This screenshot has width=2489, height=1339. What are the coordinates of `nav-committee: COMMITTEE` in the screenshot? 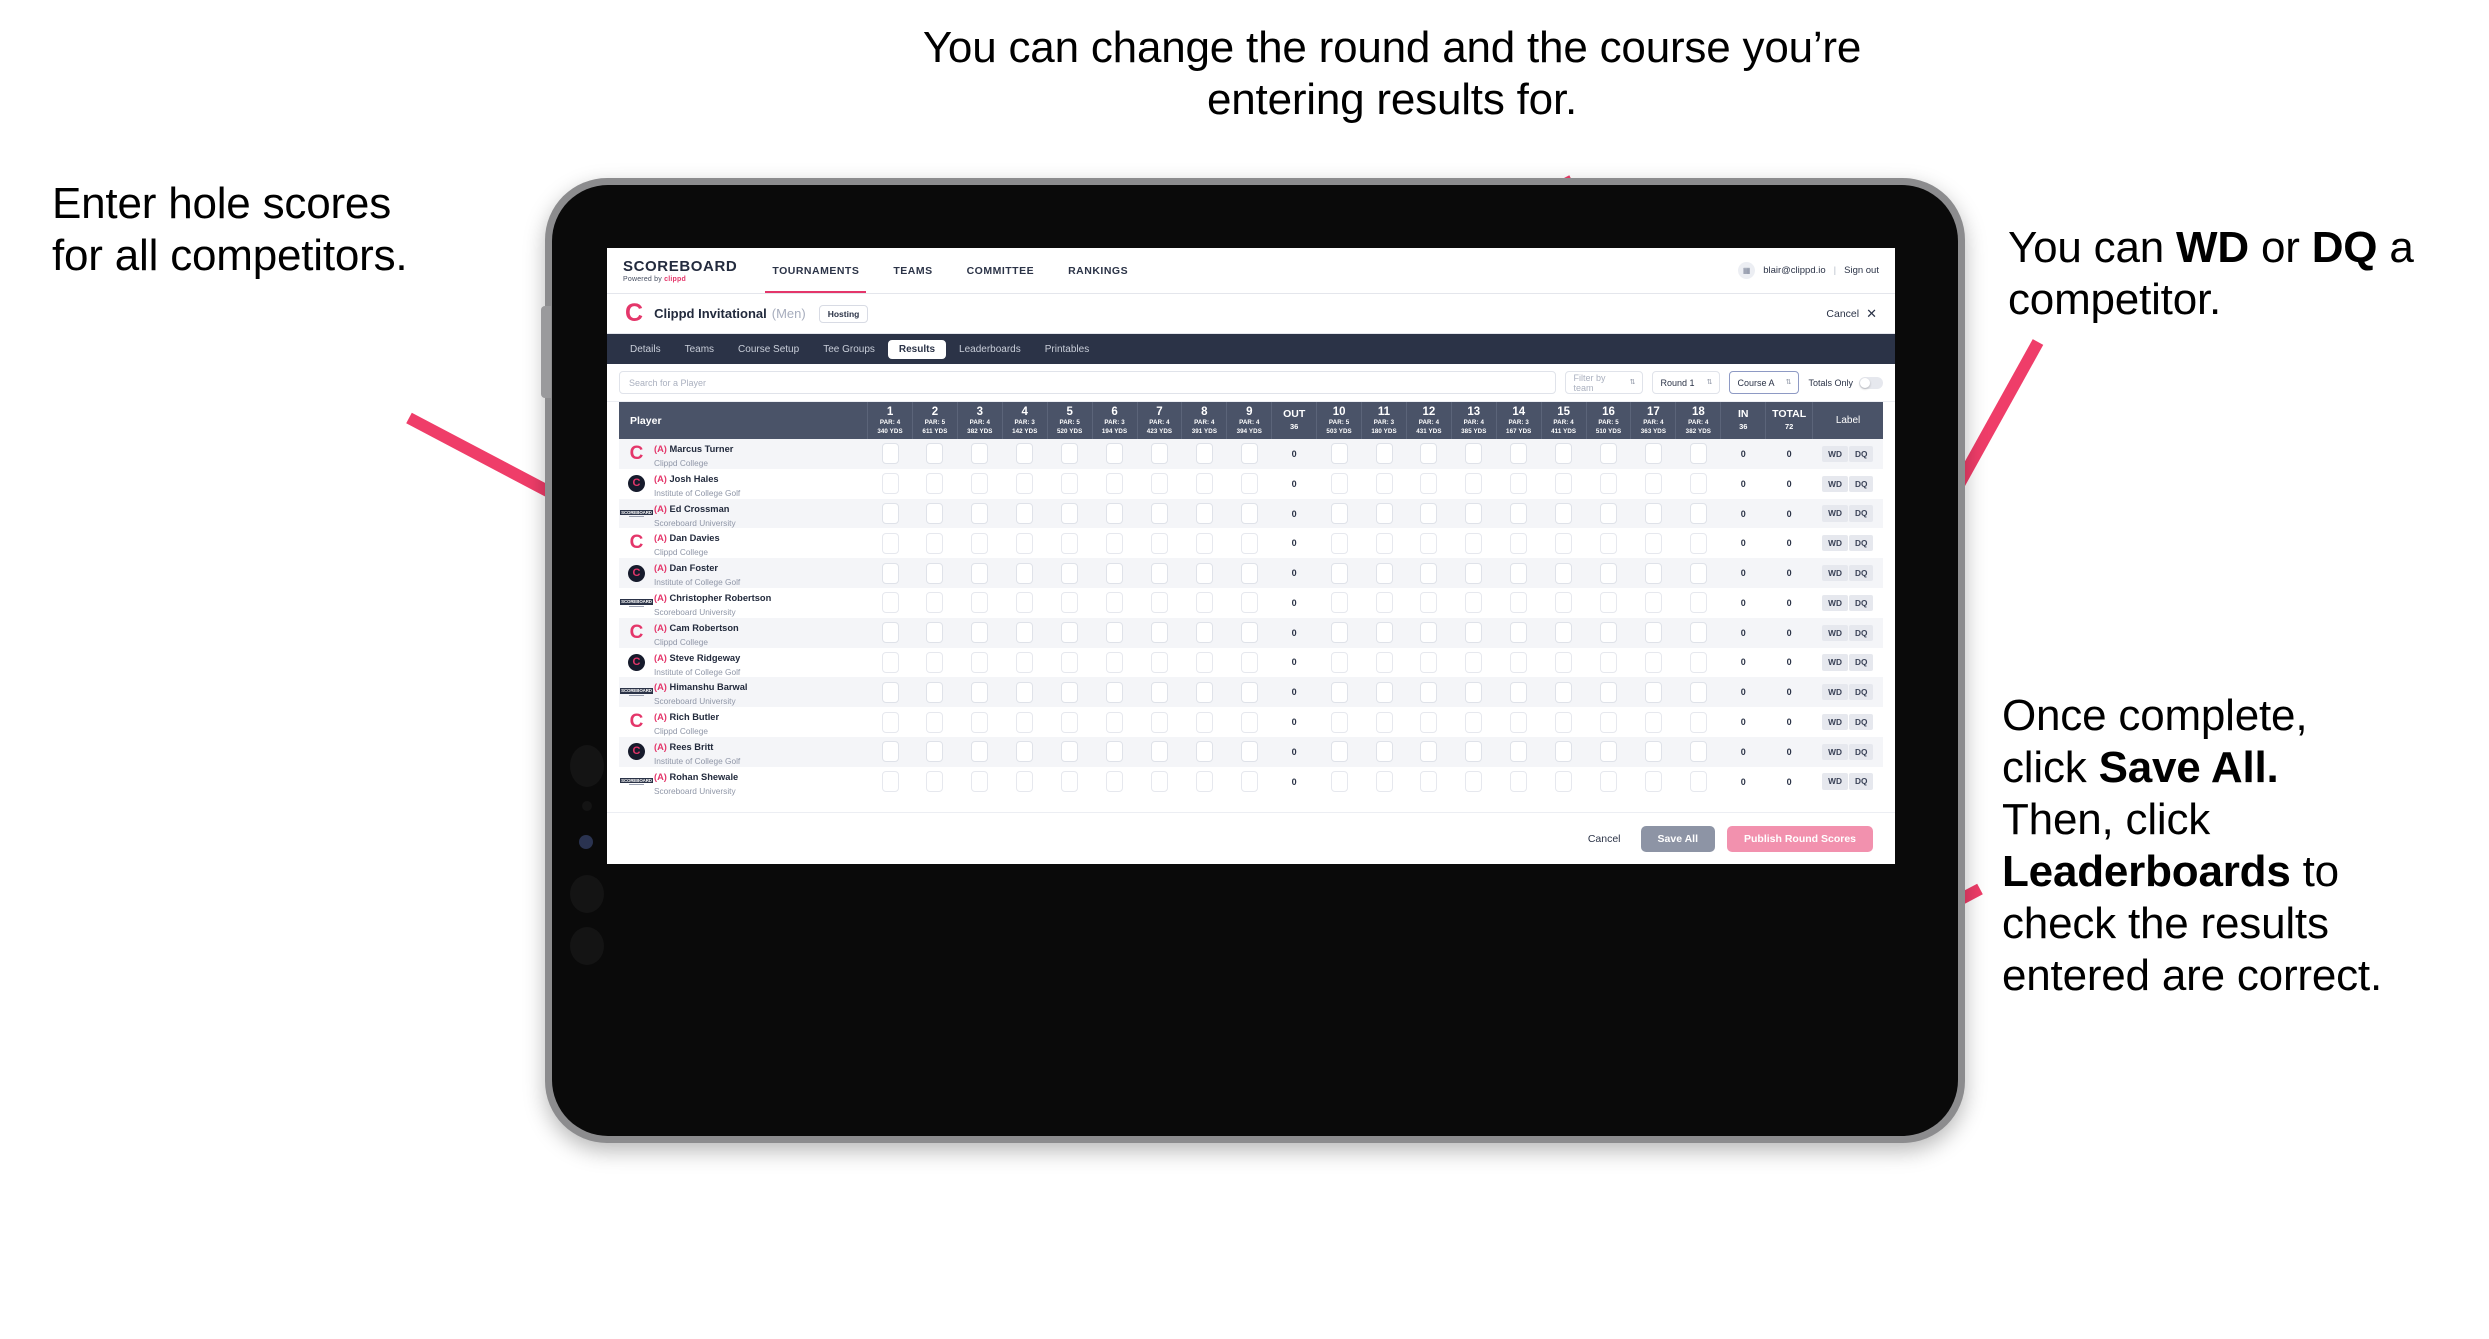 It's located at (1001, 270).